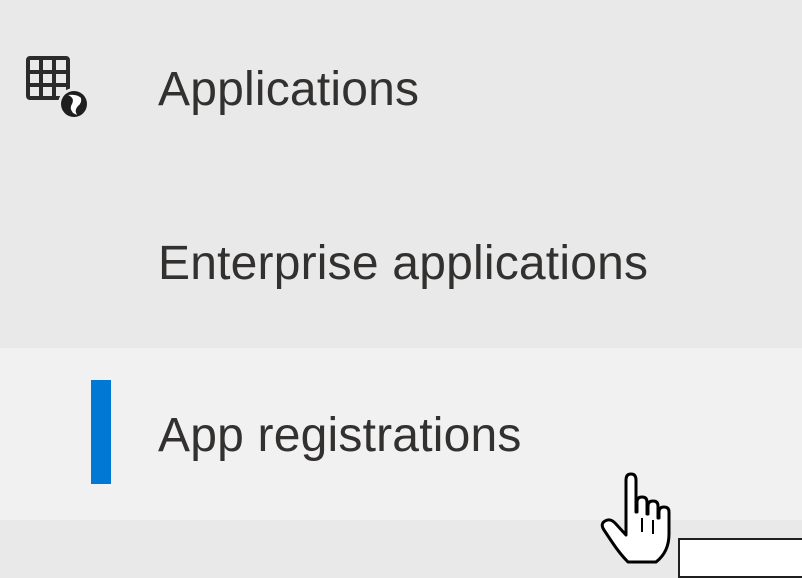 The width and height of the screenshot is (802, 578). What do you see at coordinates (101, 432) in the screenshot?
I see `selection-indicator` at bounding box center [101, 432].